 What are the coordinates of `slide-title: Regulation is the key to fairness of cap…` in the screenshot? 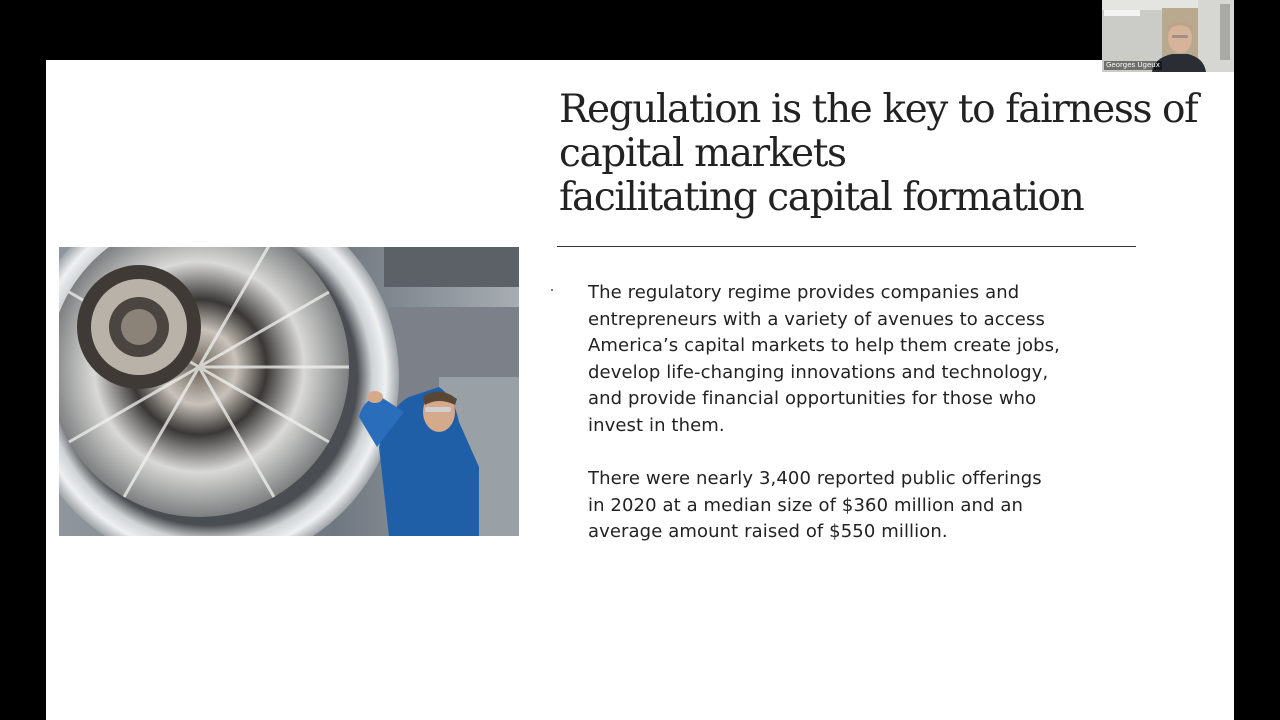 It's located at (879, 153).